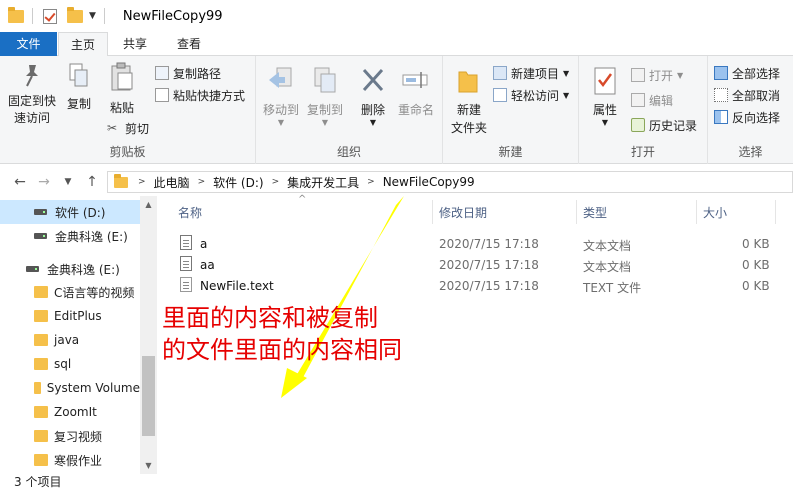 Image resolution: width=793 pixels, height=490 pixels. Describe the element at coordinates (204, 244) in the screenshot. I see `file-name: a` at that location.